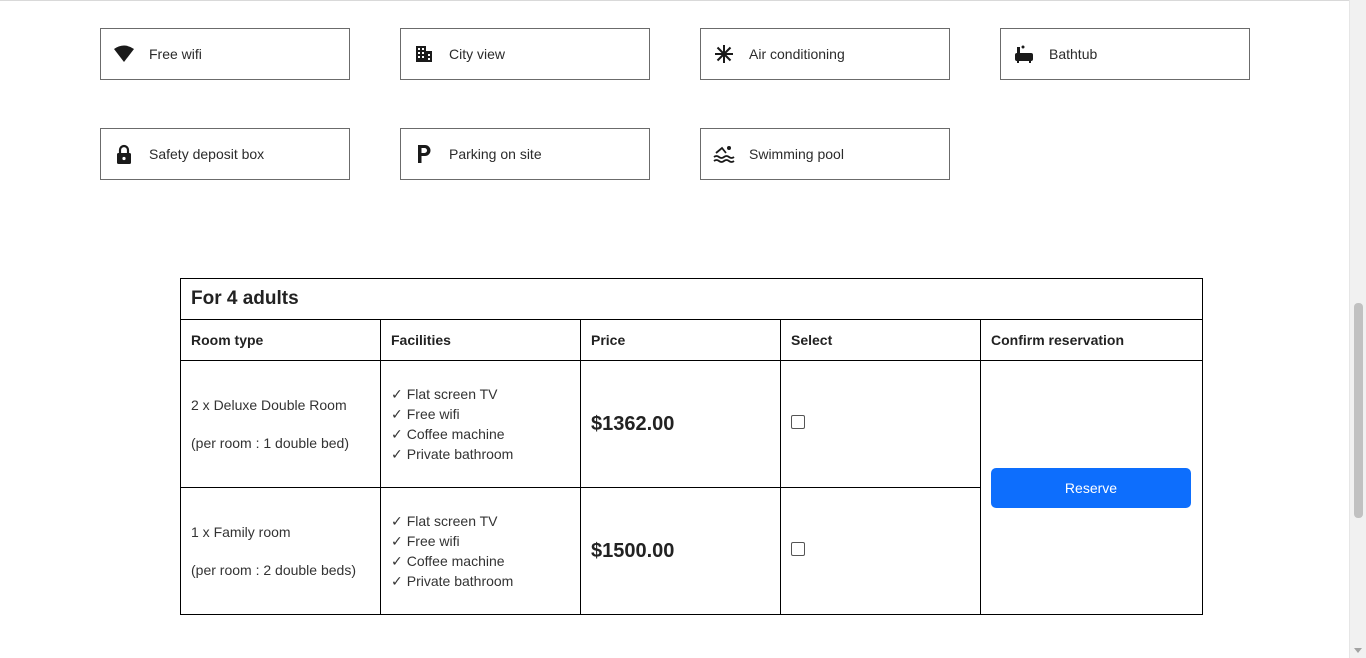 This screenshot has width=1366, height=658. Describe the element at coordinates (724, 54) in the screenshot. I see `snowflake-icon` at that location.